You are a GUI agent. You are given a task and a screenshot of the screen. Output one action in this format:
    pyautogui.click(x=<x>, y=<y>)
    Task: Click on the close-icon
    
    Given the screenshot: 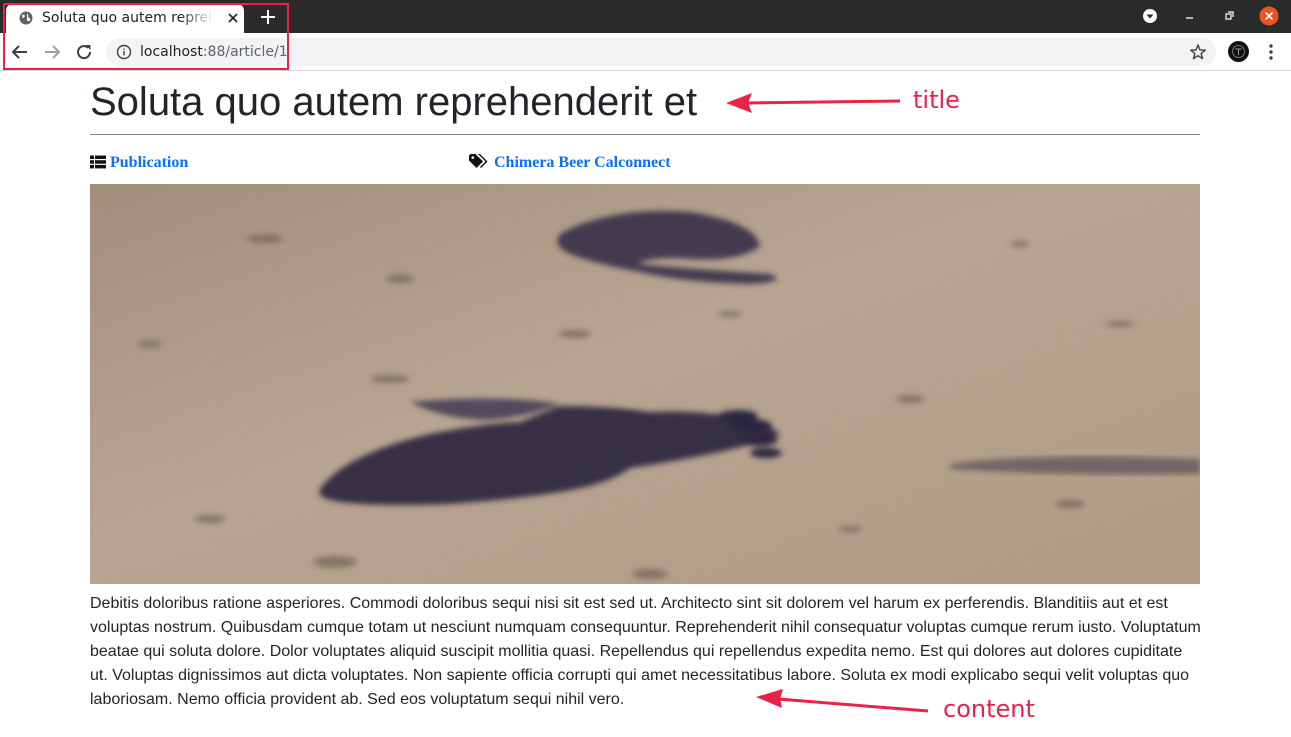 What is the action you would take?
    pyautogui.click(x=233, y=18)
    